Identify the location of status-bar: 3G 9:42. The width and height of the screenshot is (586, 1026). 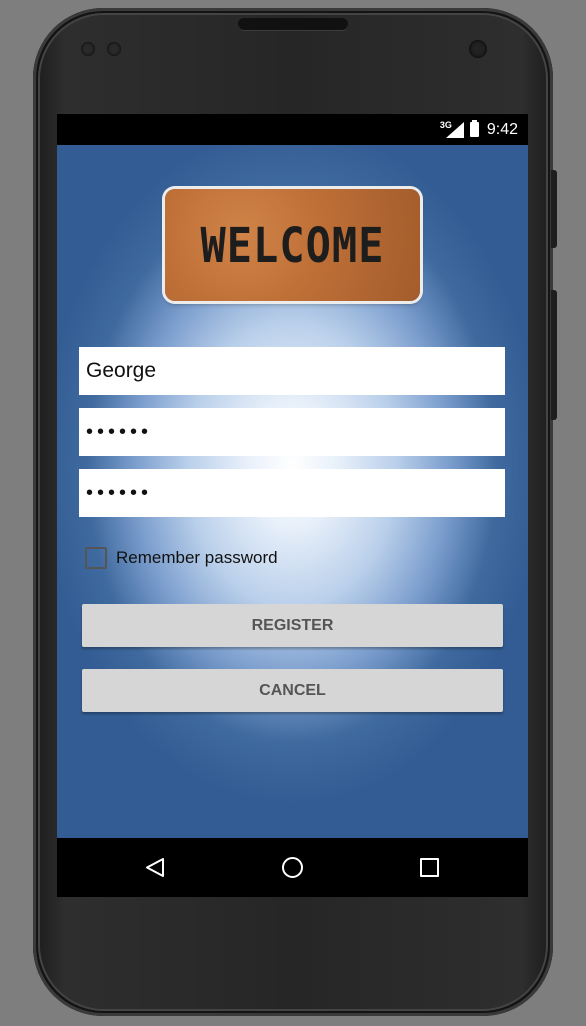
(292, 129).